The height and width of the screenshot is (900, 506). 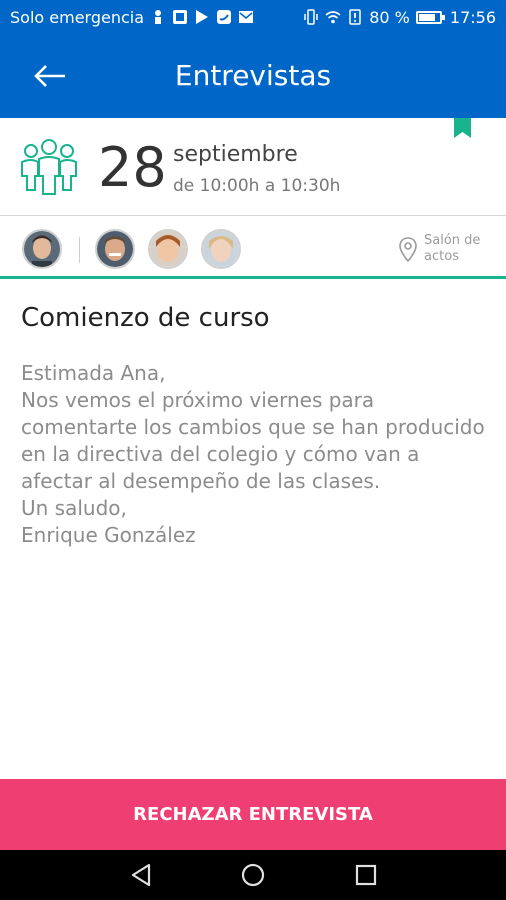 I want to click on arrow-left-icon, so click(x=49, y=76).